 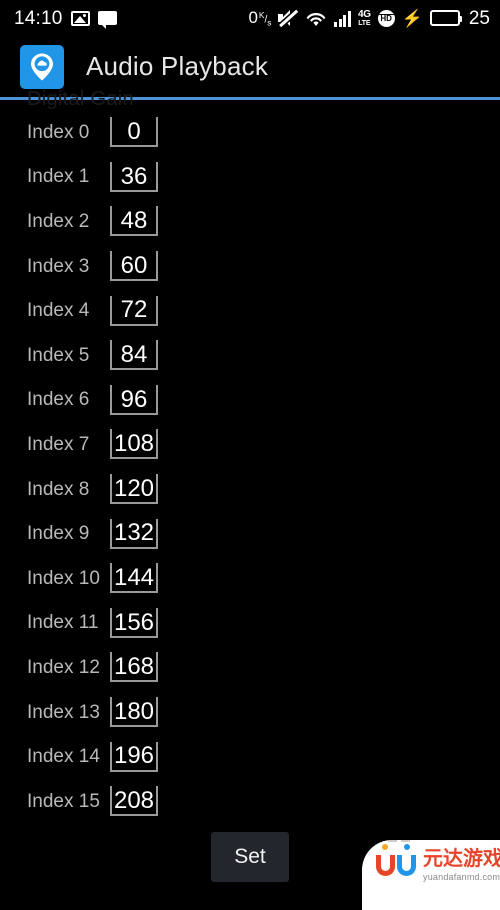 I want to click on index-value-text: 168, so click(x=134, y=667).